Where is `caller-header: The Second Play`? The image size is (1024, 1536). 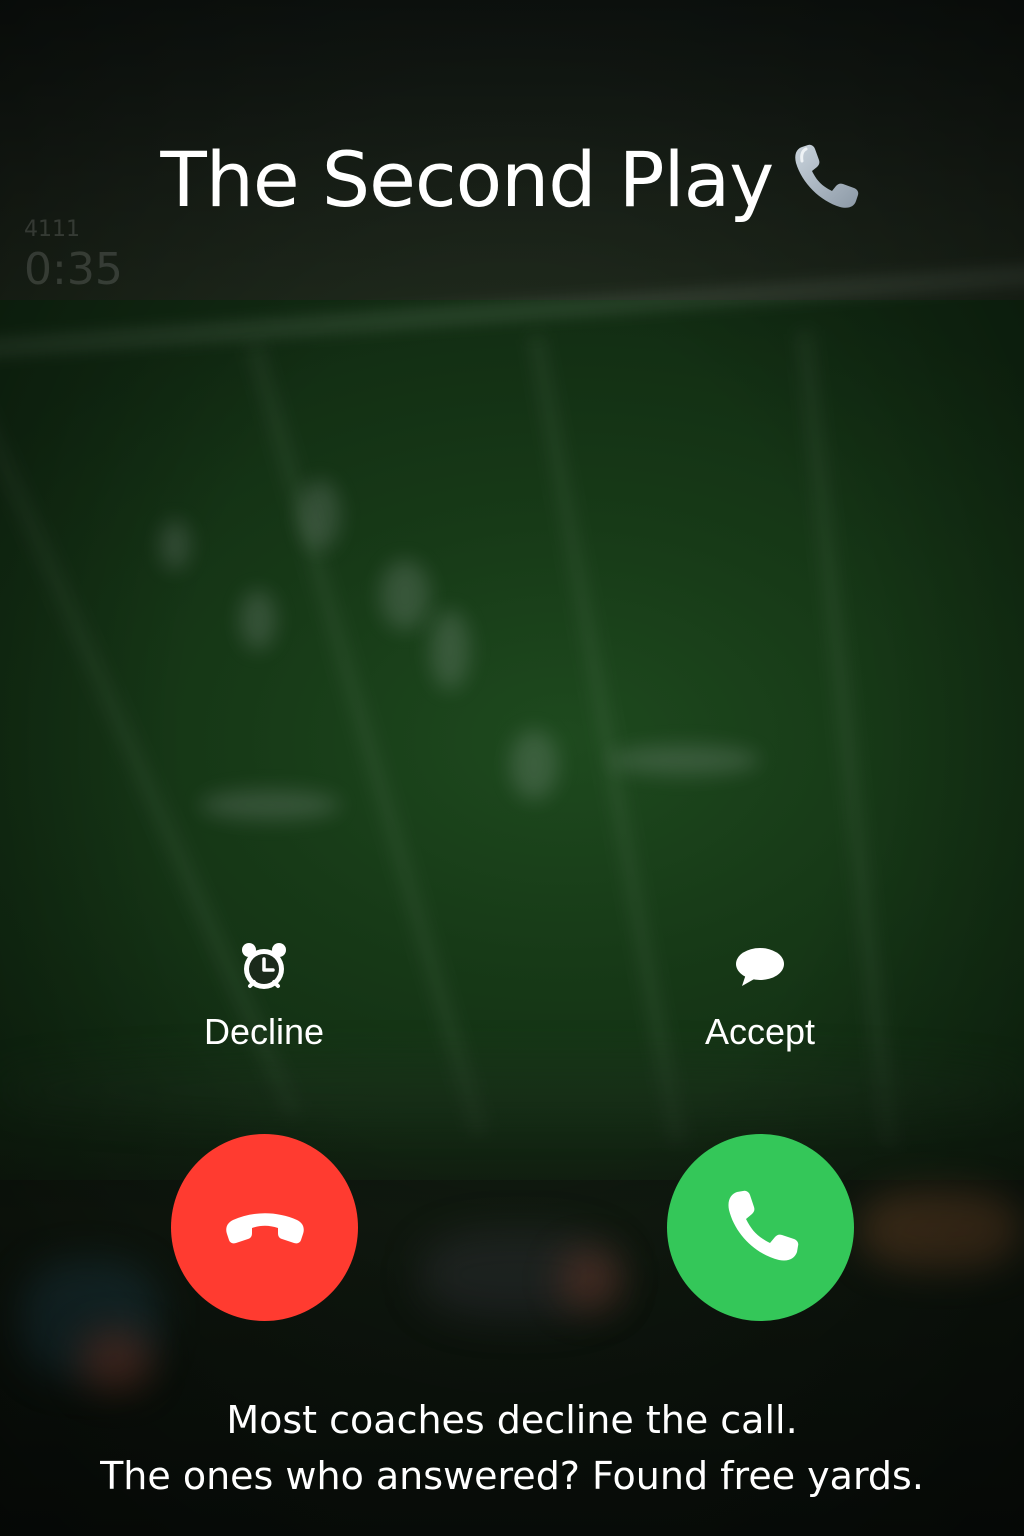 caller-header: The Second Play is located at coordinates (512, 180).